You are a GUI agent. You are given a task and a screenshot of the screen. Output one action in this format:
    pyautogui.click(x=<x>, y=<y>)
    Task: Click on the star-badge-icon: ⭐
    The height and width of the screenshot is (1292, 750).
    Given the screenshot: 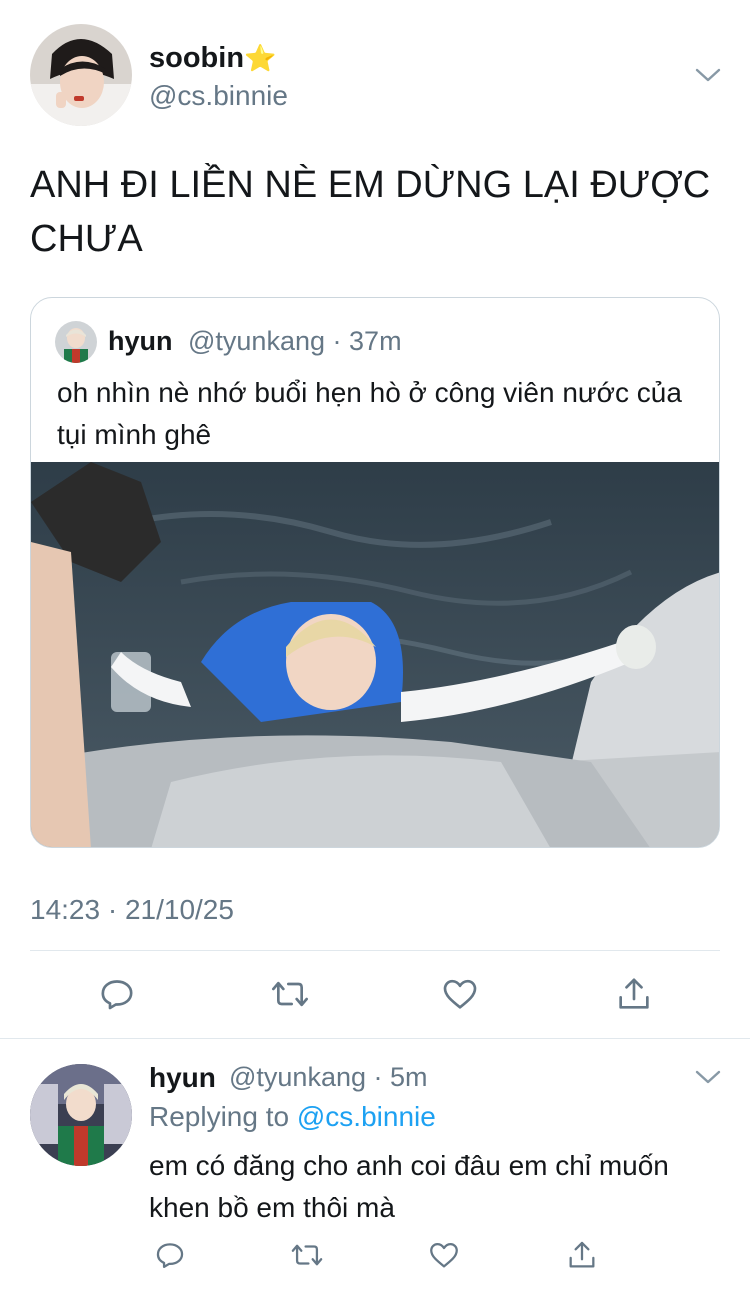 What is the action you would take?
    pyautogui.click(x=260, y=58)
    